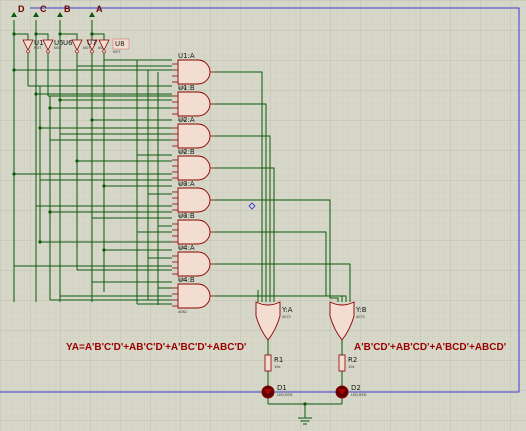 This screenshot has width=526, height=431. Describe the element at coordinates (67, 9) in the screenshot. I see `input-label-b: B` at that location.